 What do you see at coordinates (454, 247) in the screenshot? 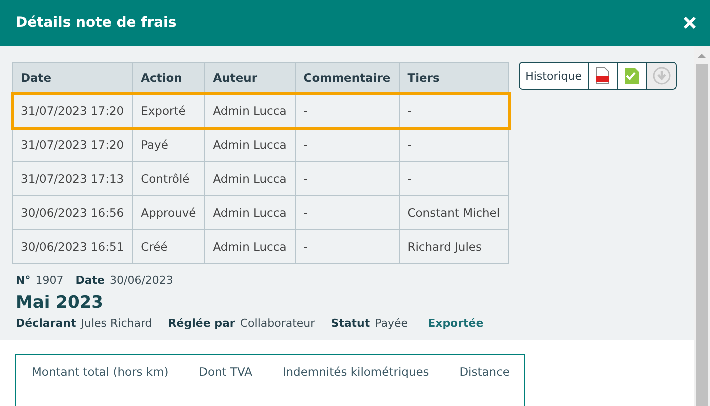
I see `table-cell: Richard Jules` at bounding box center [454, 247].